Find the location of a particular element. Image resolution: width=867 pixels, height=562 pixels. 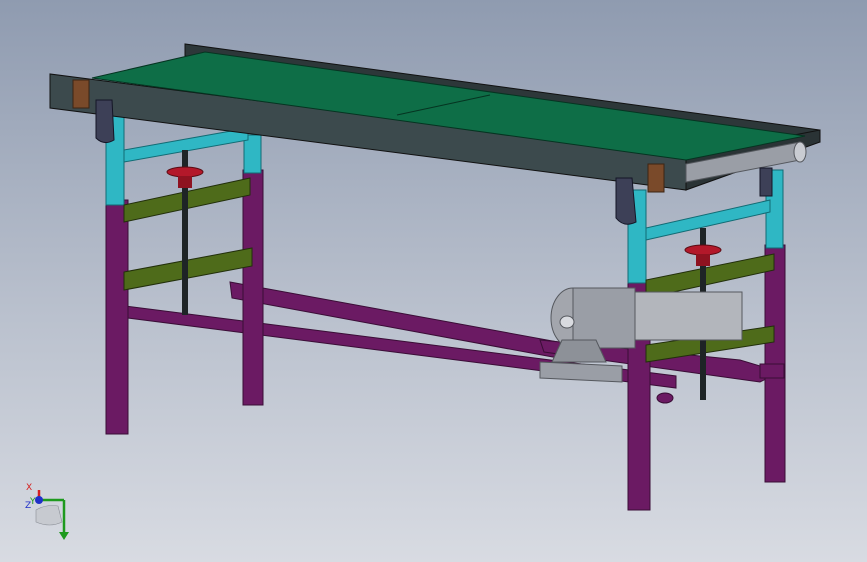

coordinate-triad: X Z Y is located at coordinates (47, 511).